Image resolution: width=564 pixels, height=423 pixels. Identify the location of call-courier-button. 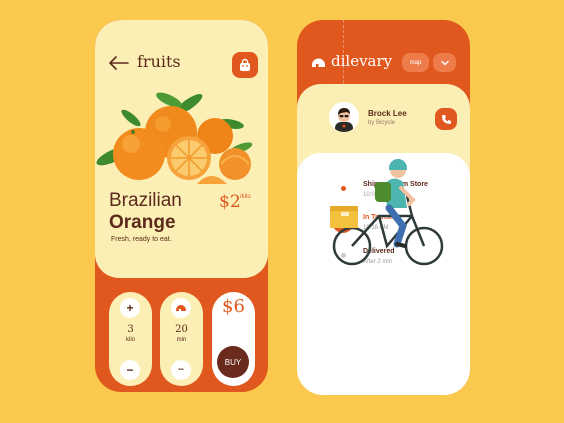
(446, 119).